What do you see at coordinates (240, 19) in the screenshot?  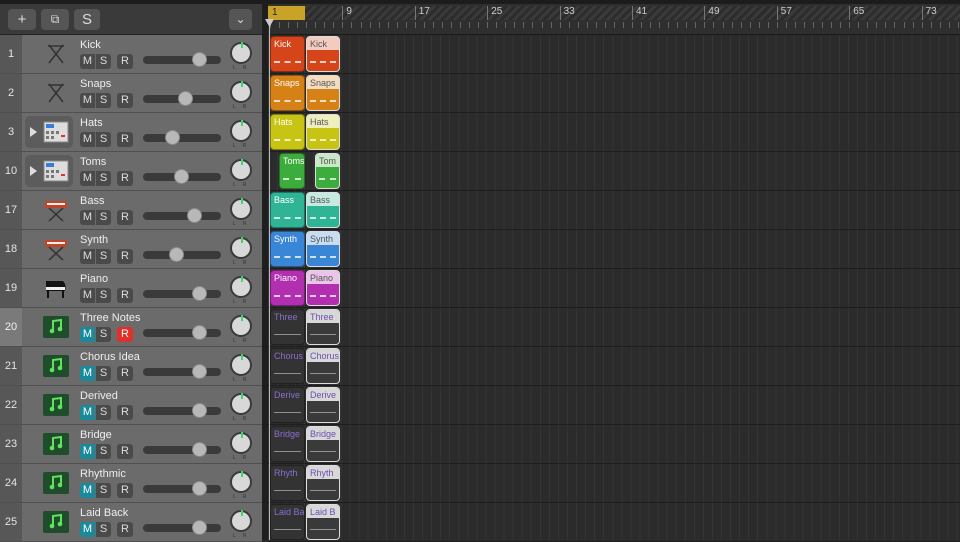 I see `collapse-button: ⌄` at bounding box center [240, 19].